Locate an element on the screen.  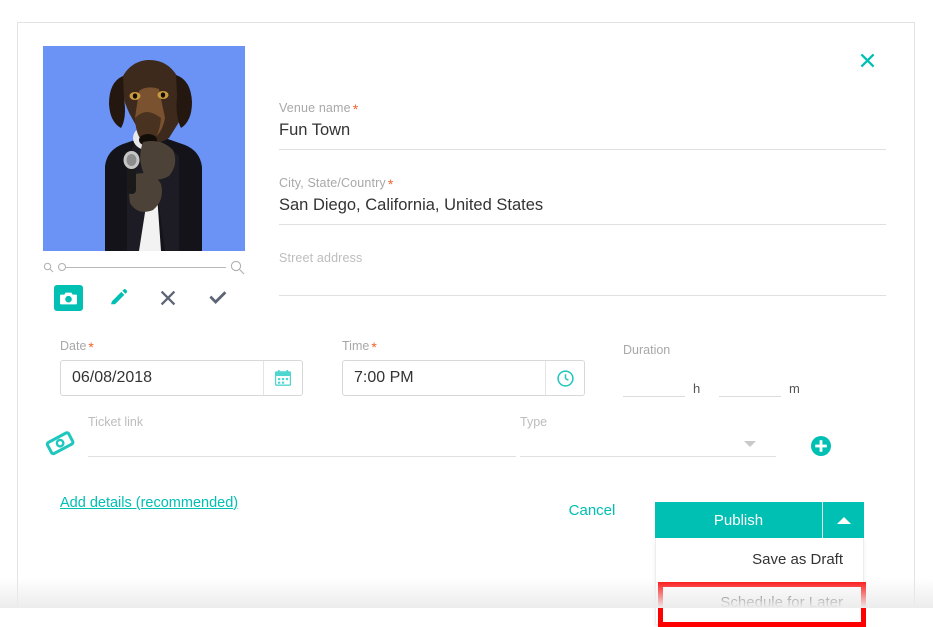
chevron-up-icon is located at coordinates (843, 520).